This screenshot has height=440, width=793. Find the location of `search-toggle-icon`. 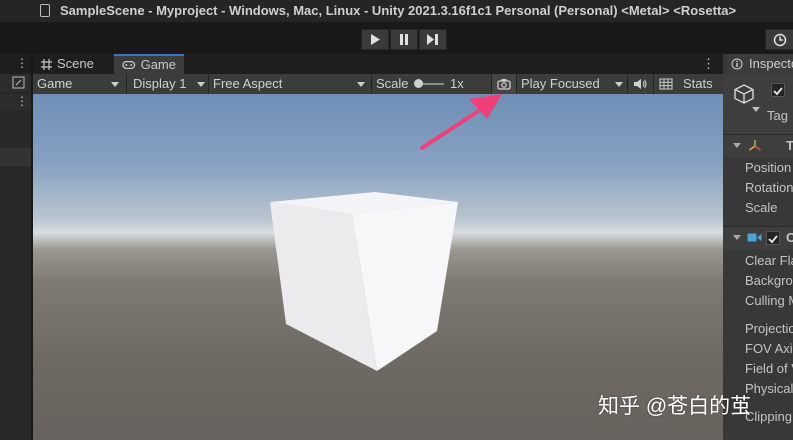

search-toggle-icon is located at coordinates (18, 82).